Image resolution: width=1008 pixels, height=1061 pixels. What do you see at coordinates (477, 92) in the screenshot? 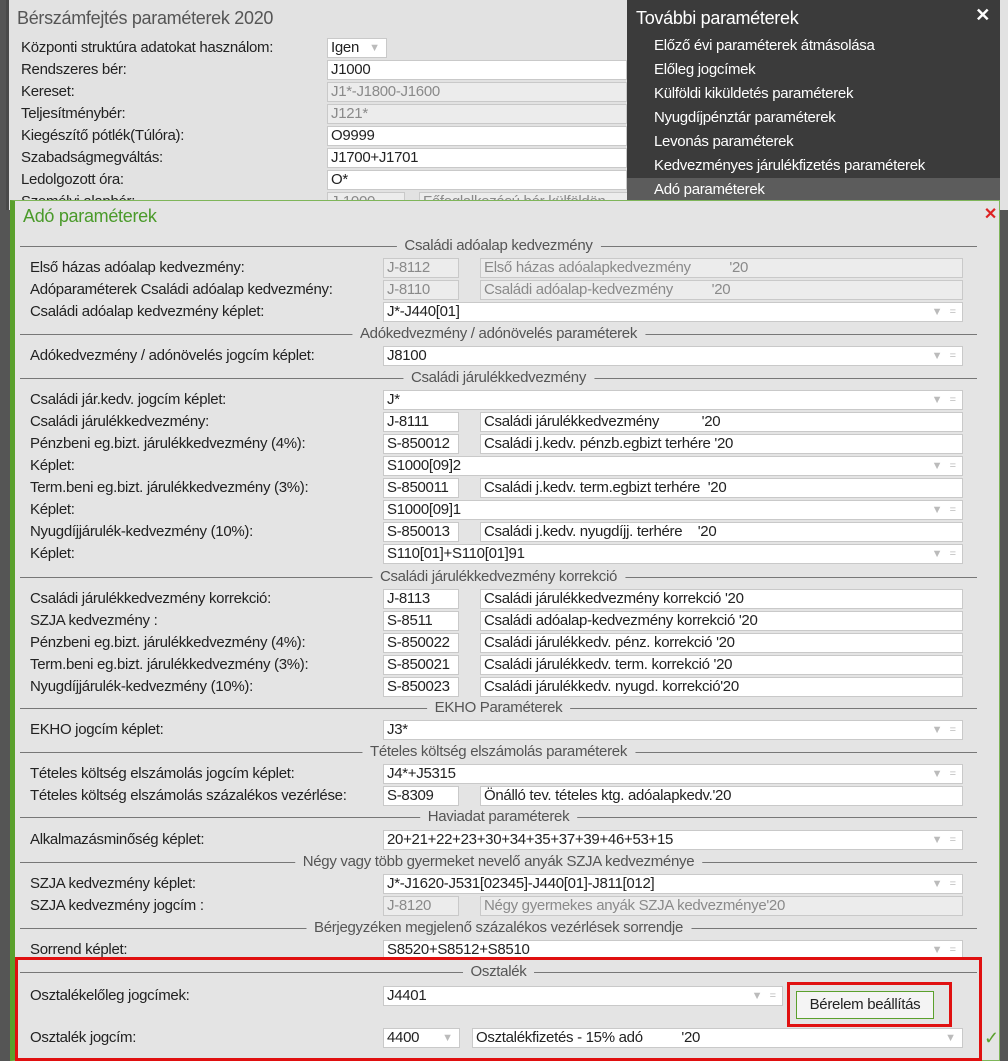
I see `formula-field: J1*-J1800-J1600` at bounding box center [477, 92].